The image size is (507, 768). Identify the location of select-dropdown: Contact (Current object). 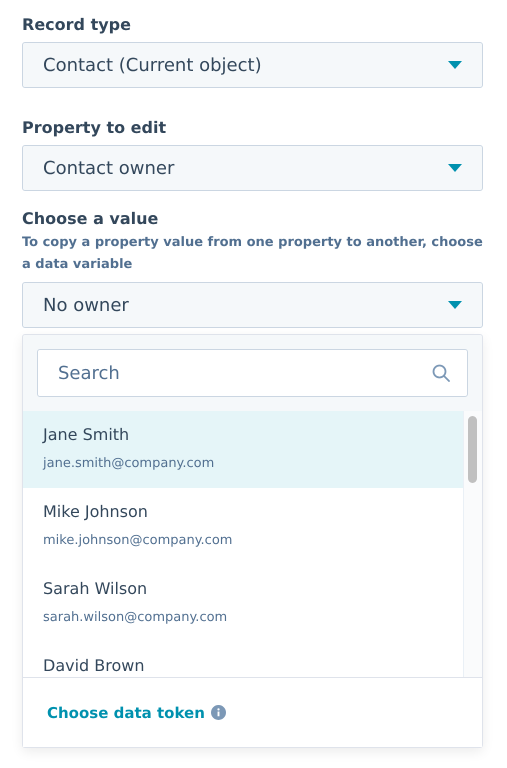
(252, 65).